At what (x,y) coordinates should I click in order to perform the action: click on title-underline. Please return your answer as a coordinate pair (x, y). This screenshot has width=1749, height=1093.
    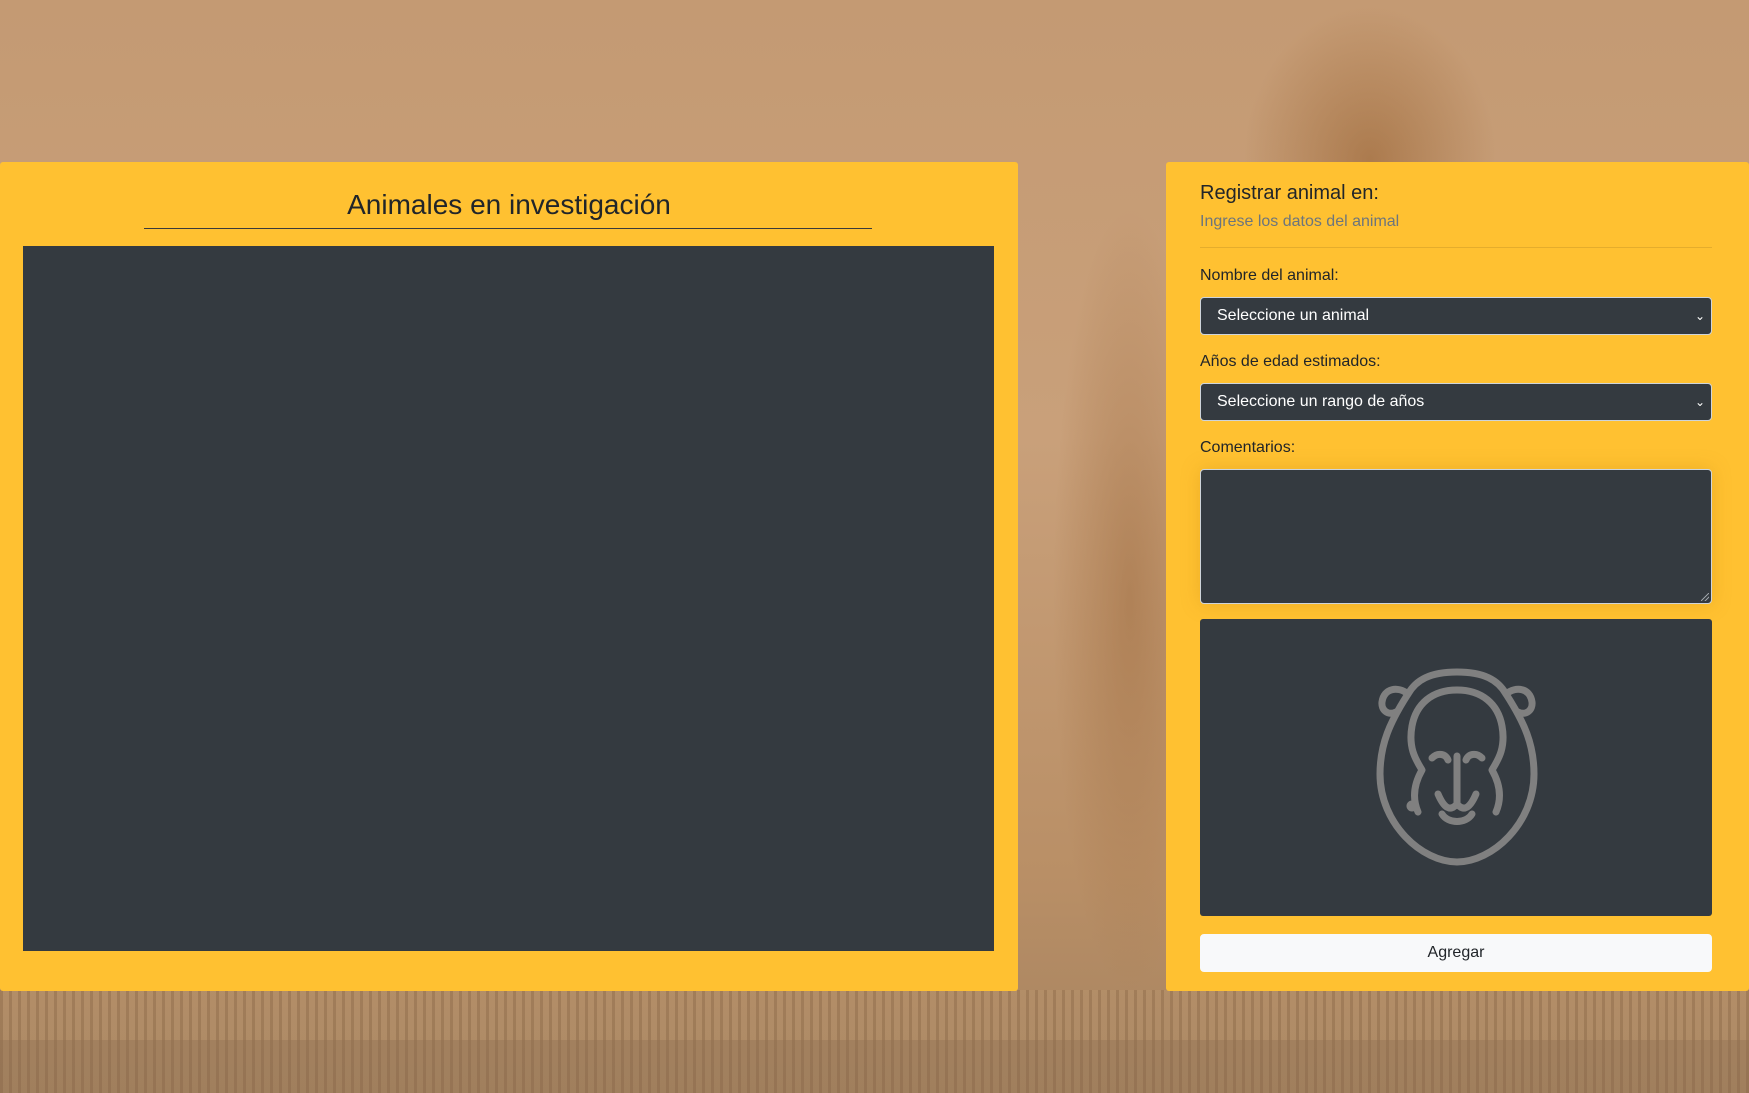
    Looking at the image, I should click on (508, 228).